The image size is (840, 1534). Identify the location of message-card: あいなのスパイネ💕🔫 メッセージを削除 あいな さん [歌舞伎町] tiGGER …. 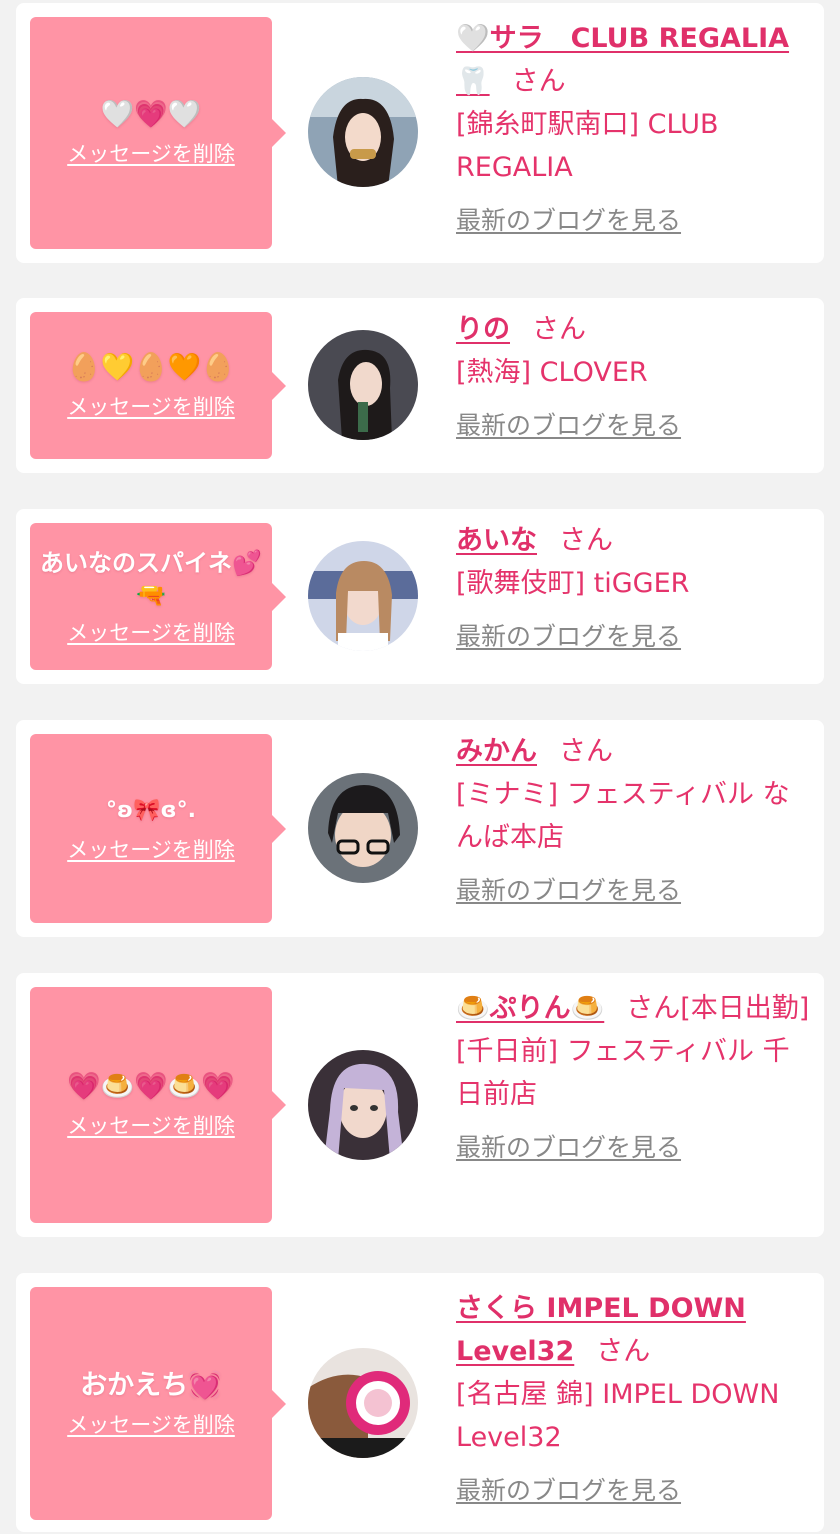
(420, 596).